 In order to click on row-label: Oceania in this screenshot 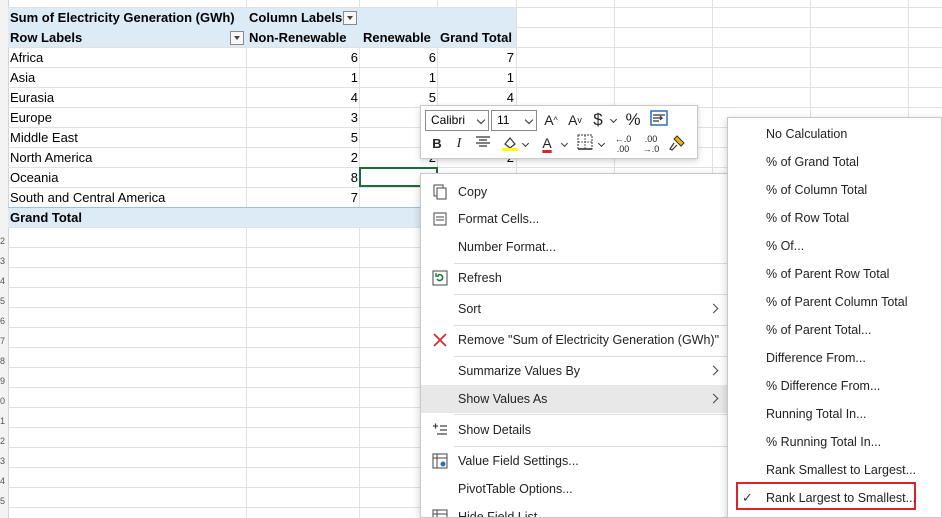, I will do `click(125, 178)`.